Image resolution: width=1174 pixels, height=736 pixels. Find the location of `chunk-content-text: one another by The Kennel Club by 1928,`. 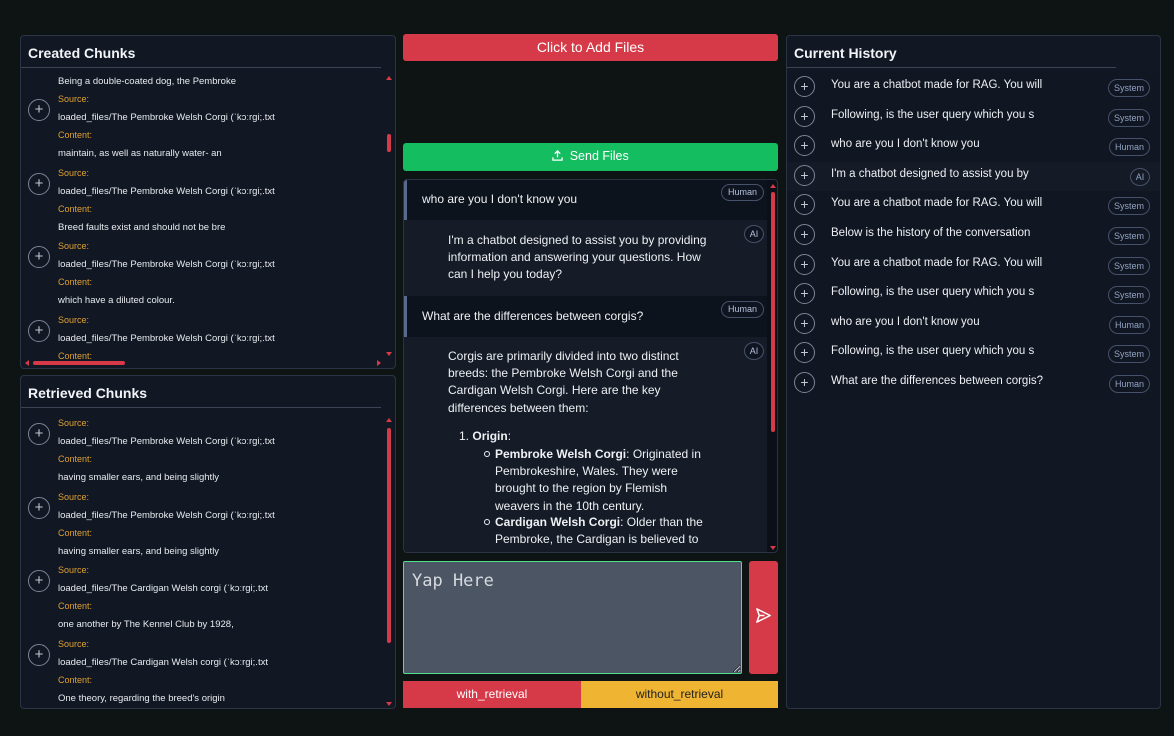

chunk-content-text: one another by The Kennel Club by 1928, is located at coordinates (146, 624).